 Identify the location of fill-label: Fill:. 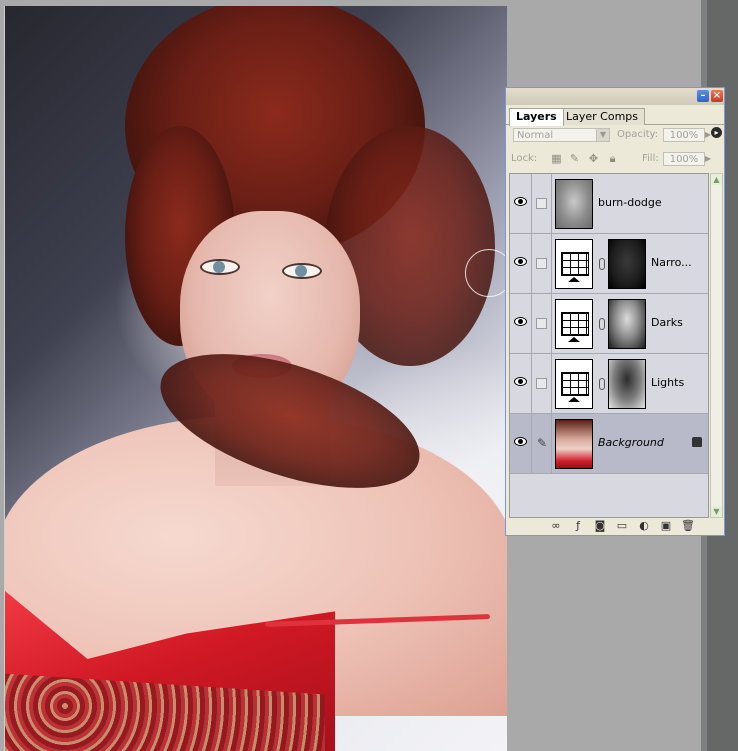
(650, 158).